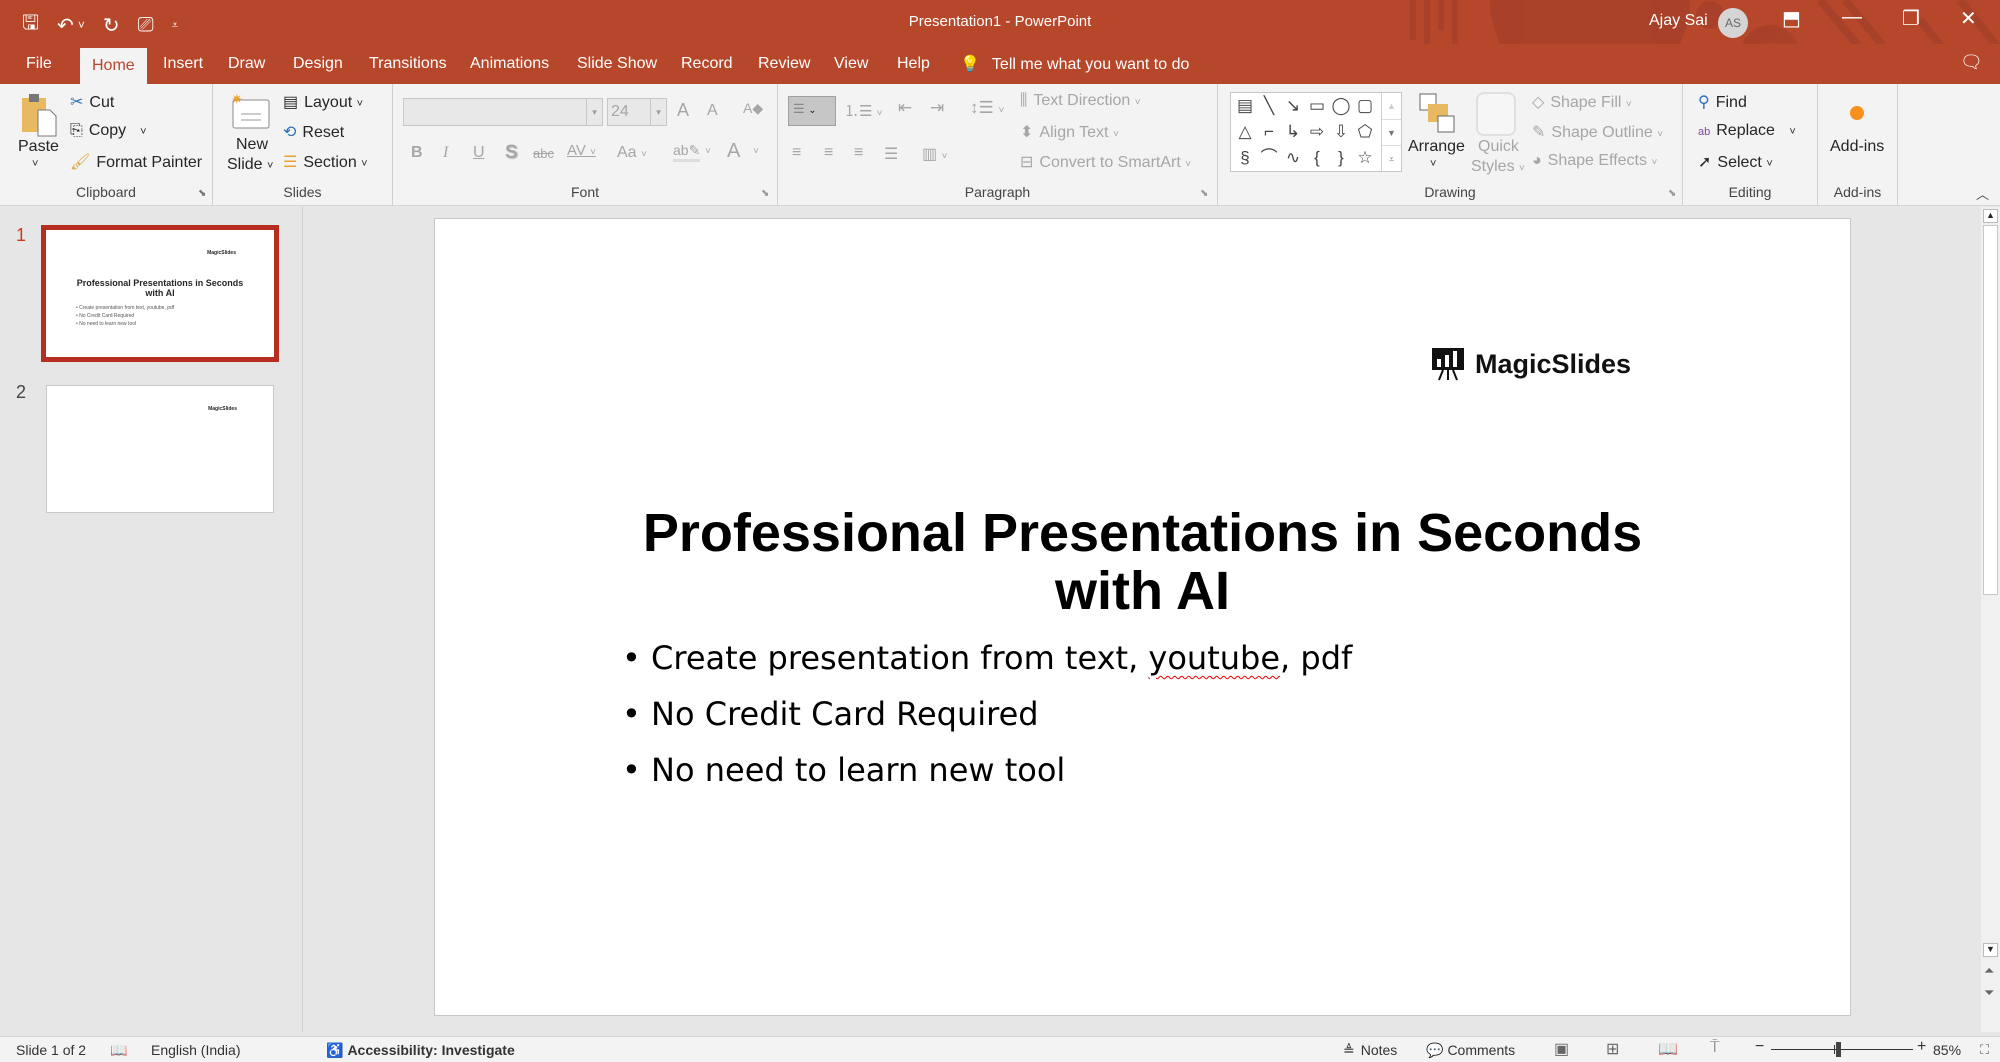 The height and width of the screenshot is (1062, 2000). Describe the element at coordinates (1069, 132) in the screenshot. I see `align-text-button: ⬍ Align Text ˅` at that location.